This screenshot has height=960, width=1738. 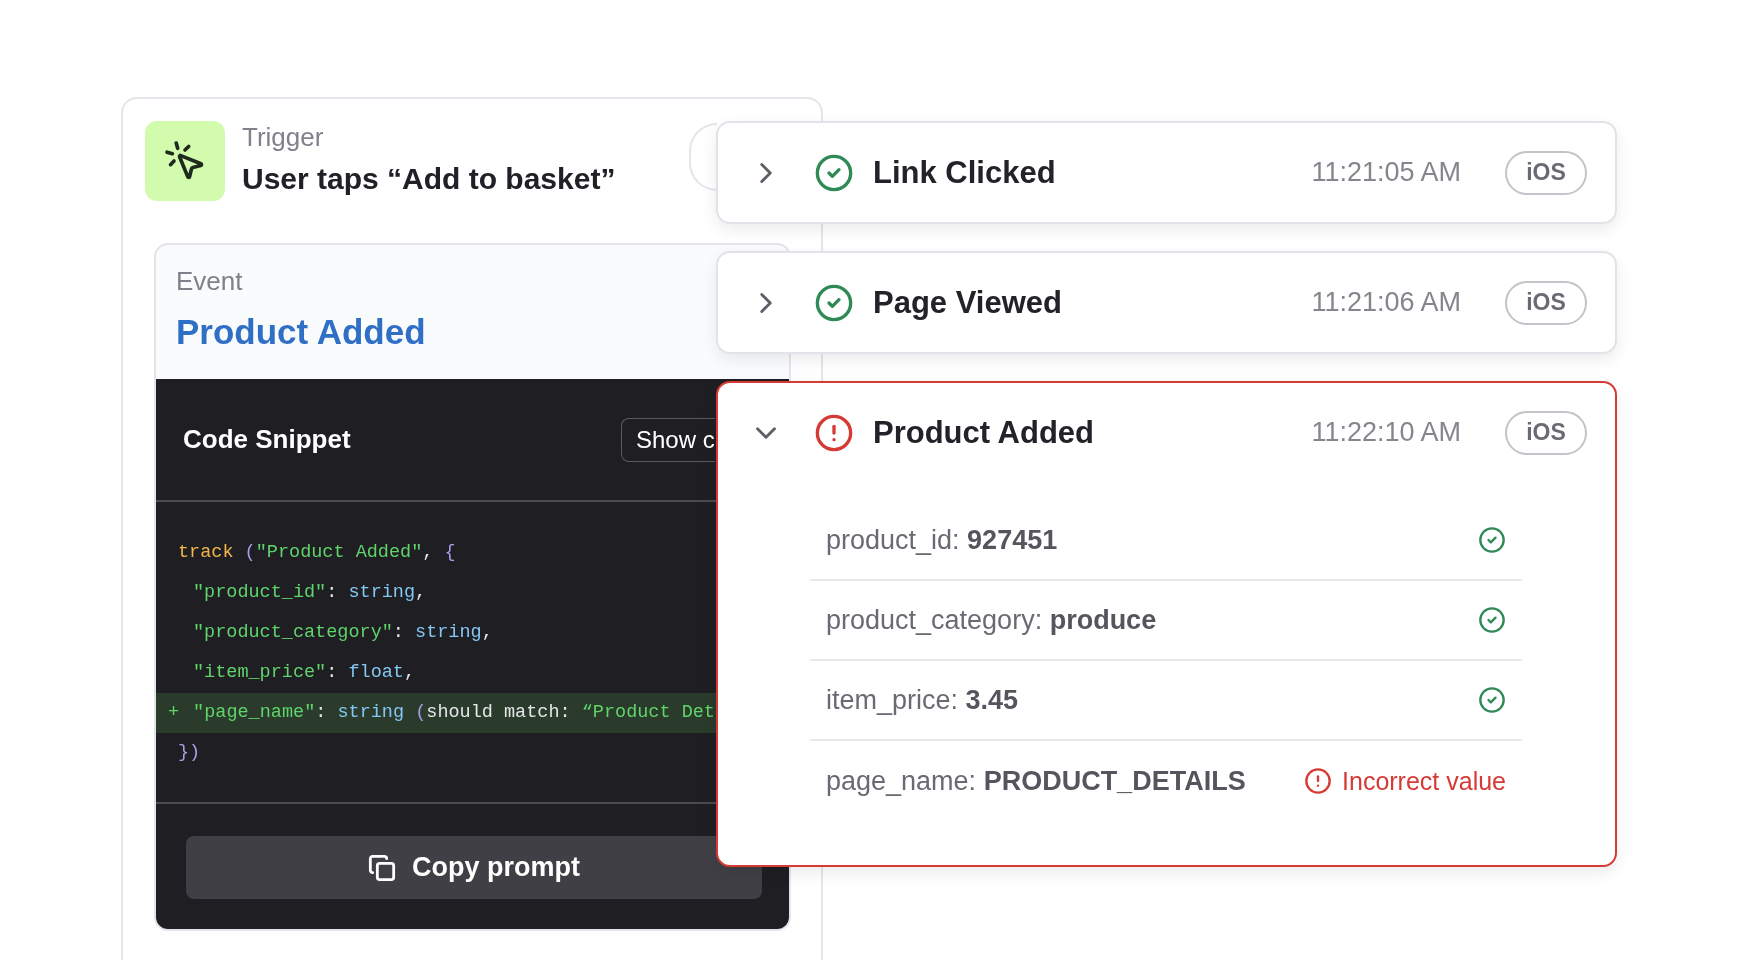 I want to click on code-line: "product_category": string,, so click(x=343, y=633).